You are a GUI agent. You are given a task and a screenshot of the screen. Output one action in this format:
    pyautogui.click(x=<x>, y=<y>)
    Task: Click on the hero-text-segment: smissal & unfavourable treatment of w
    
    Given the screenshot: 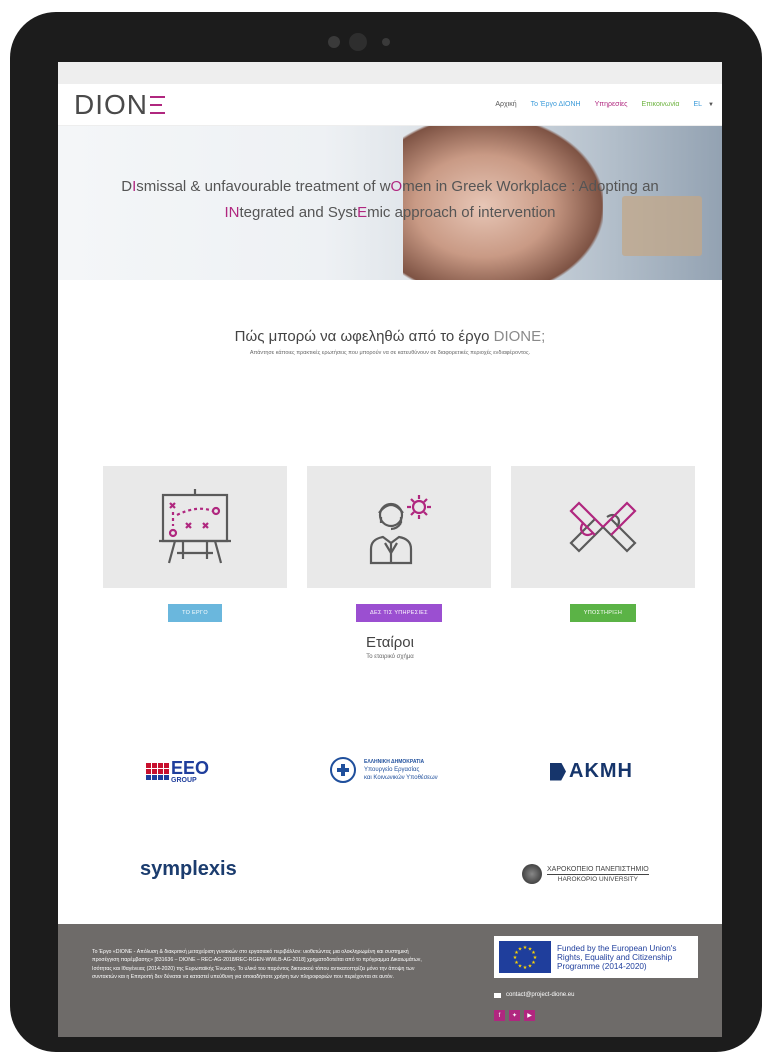 What is the action you would take?
    pyautogui.click(x=263, y=186)
    